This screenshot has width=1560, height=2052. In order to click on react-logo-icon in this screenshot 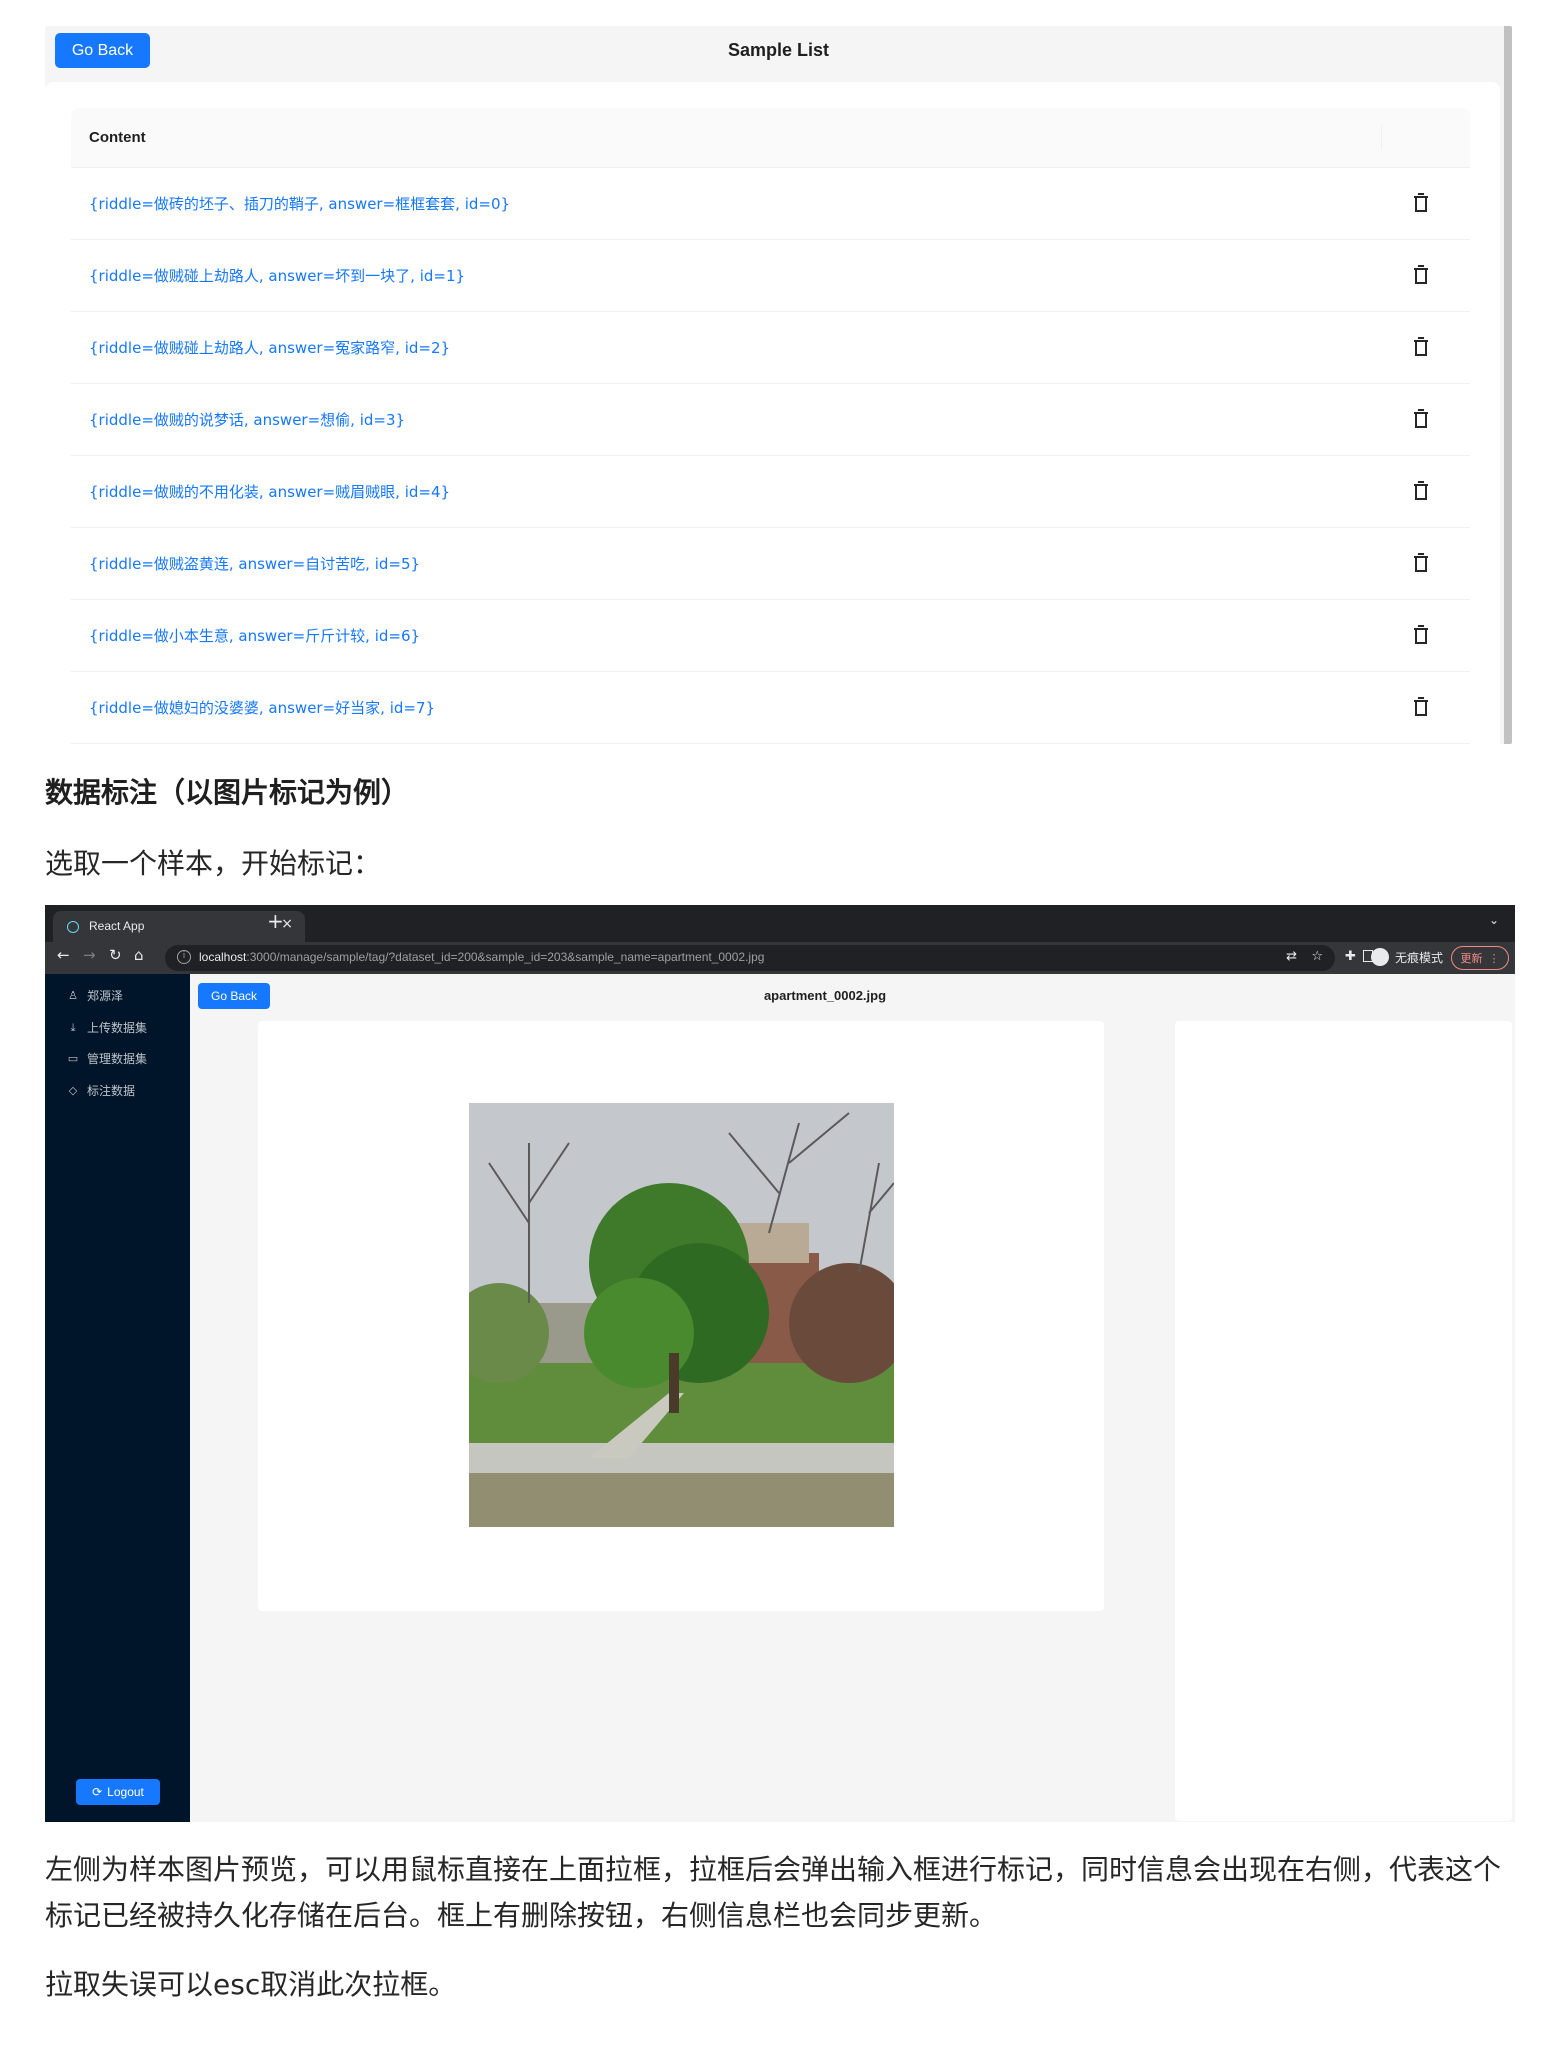, I will do `click(73, 927)`.